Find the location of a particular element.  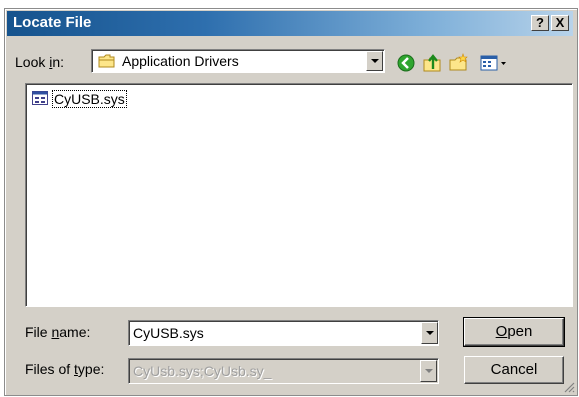

file-name-label-prefix: File is located at coordinates (38, 332).